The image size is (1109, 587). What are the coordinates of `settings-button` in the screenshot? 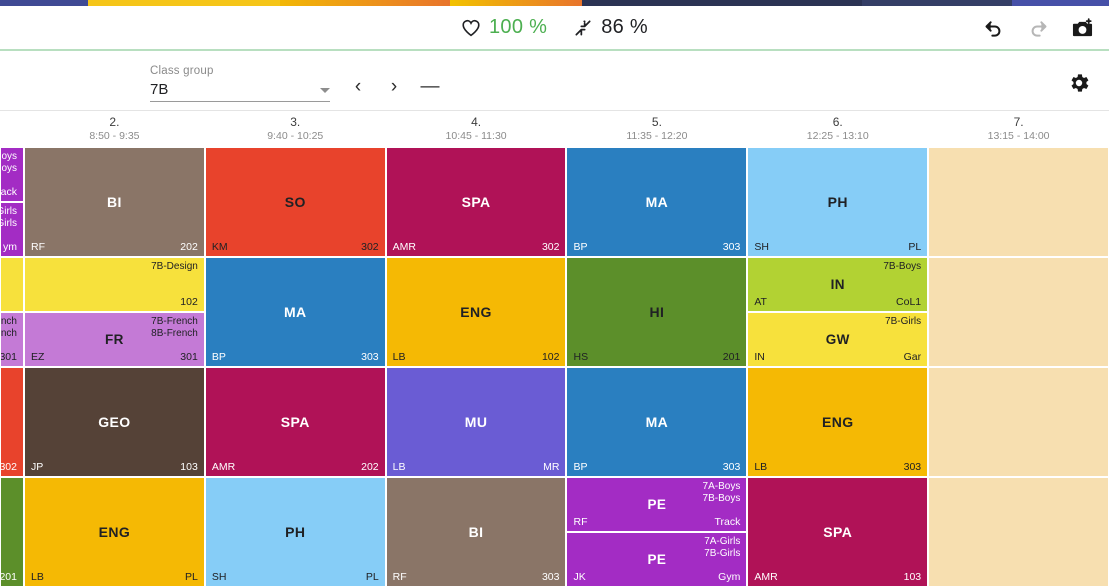 It's located at (1079, 85).